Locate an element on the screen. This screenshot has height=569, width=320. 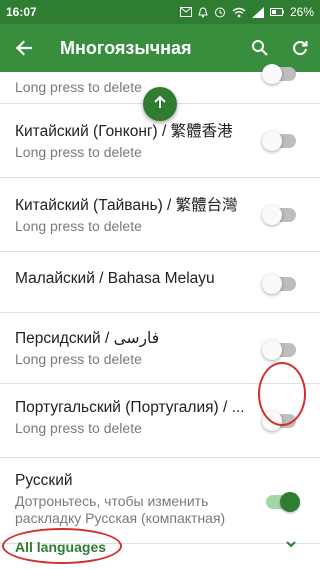
all-languages-label: All languages is located at coordinates (61, 547).